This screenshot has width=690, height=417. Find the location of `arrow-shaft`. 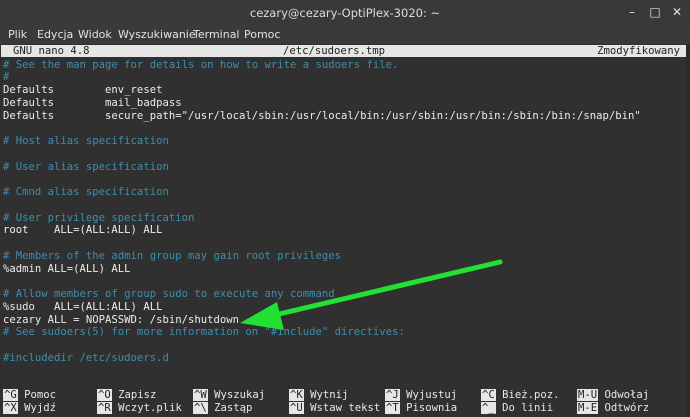

arrow-shaft is located at coordinates (381, 290).